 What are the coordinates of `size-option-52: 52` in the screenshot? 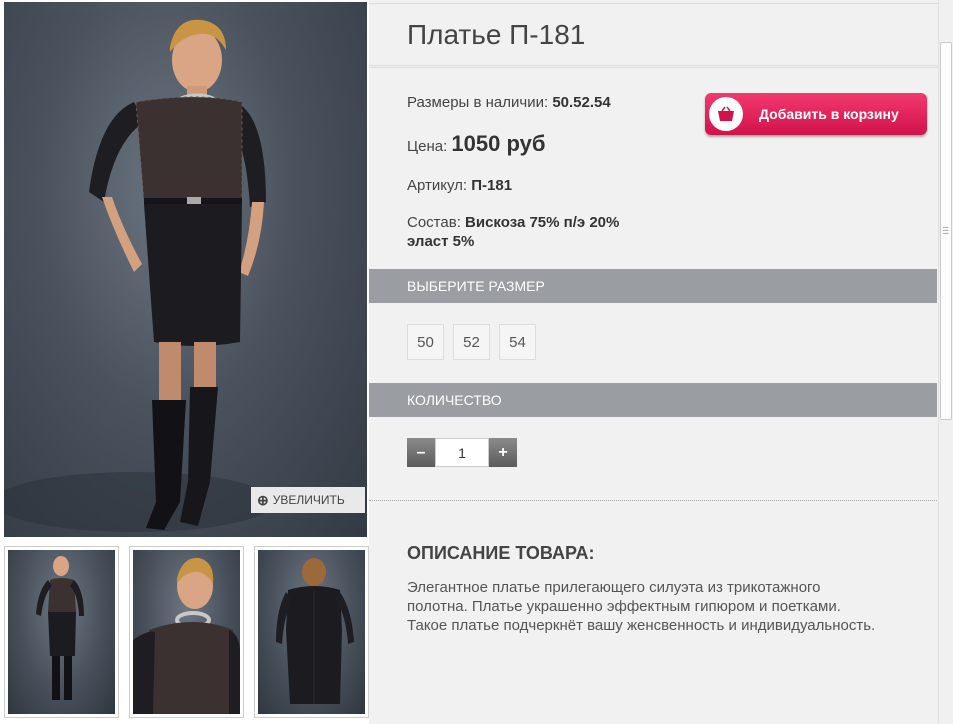 It's located at (471, 342).